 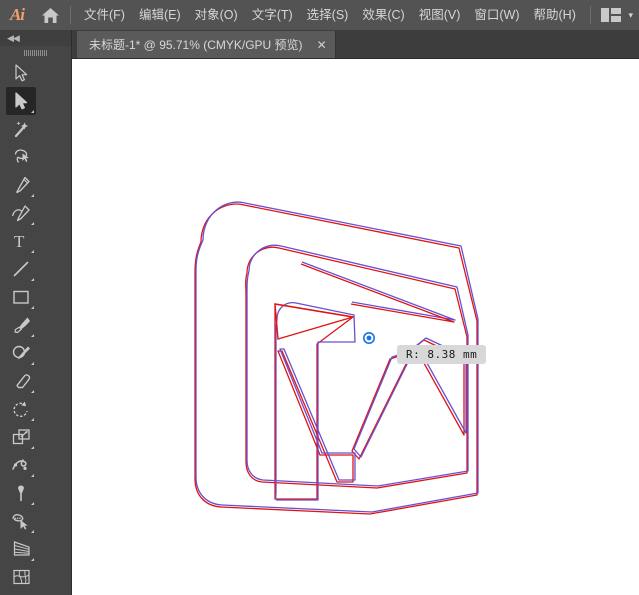 What do you see at coordinates (35, 52) in the screenshot?
I see `panel-drag-handle` at bounding box center [35, 52].